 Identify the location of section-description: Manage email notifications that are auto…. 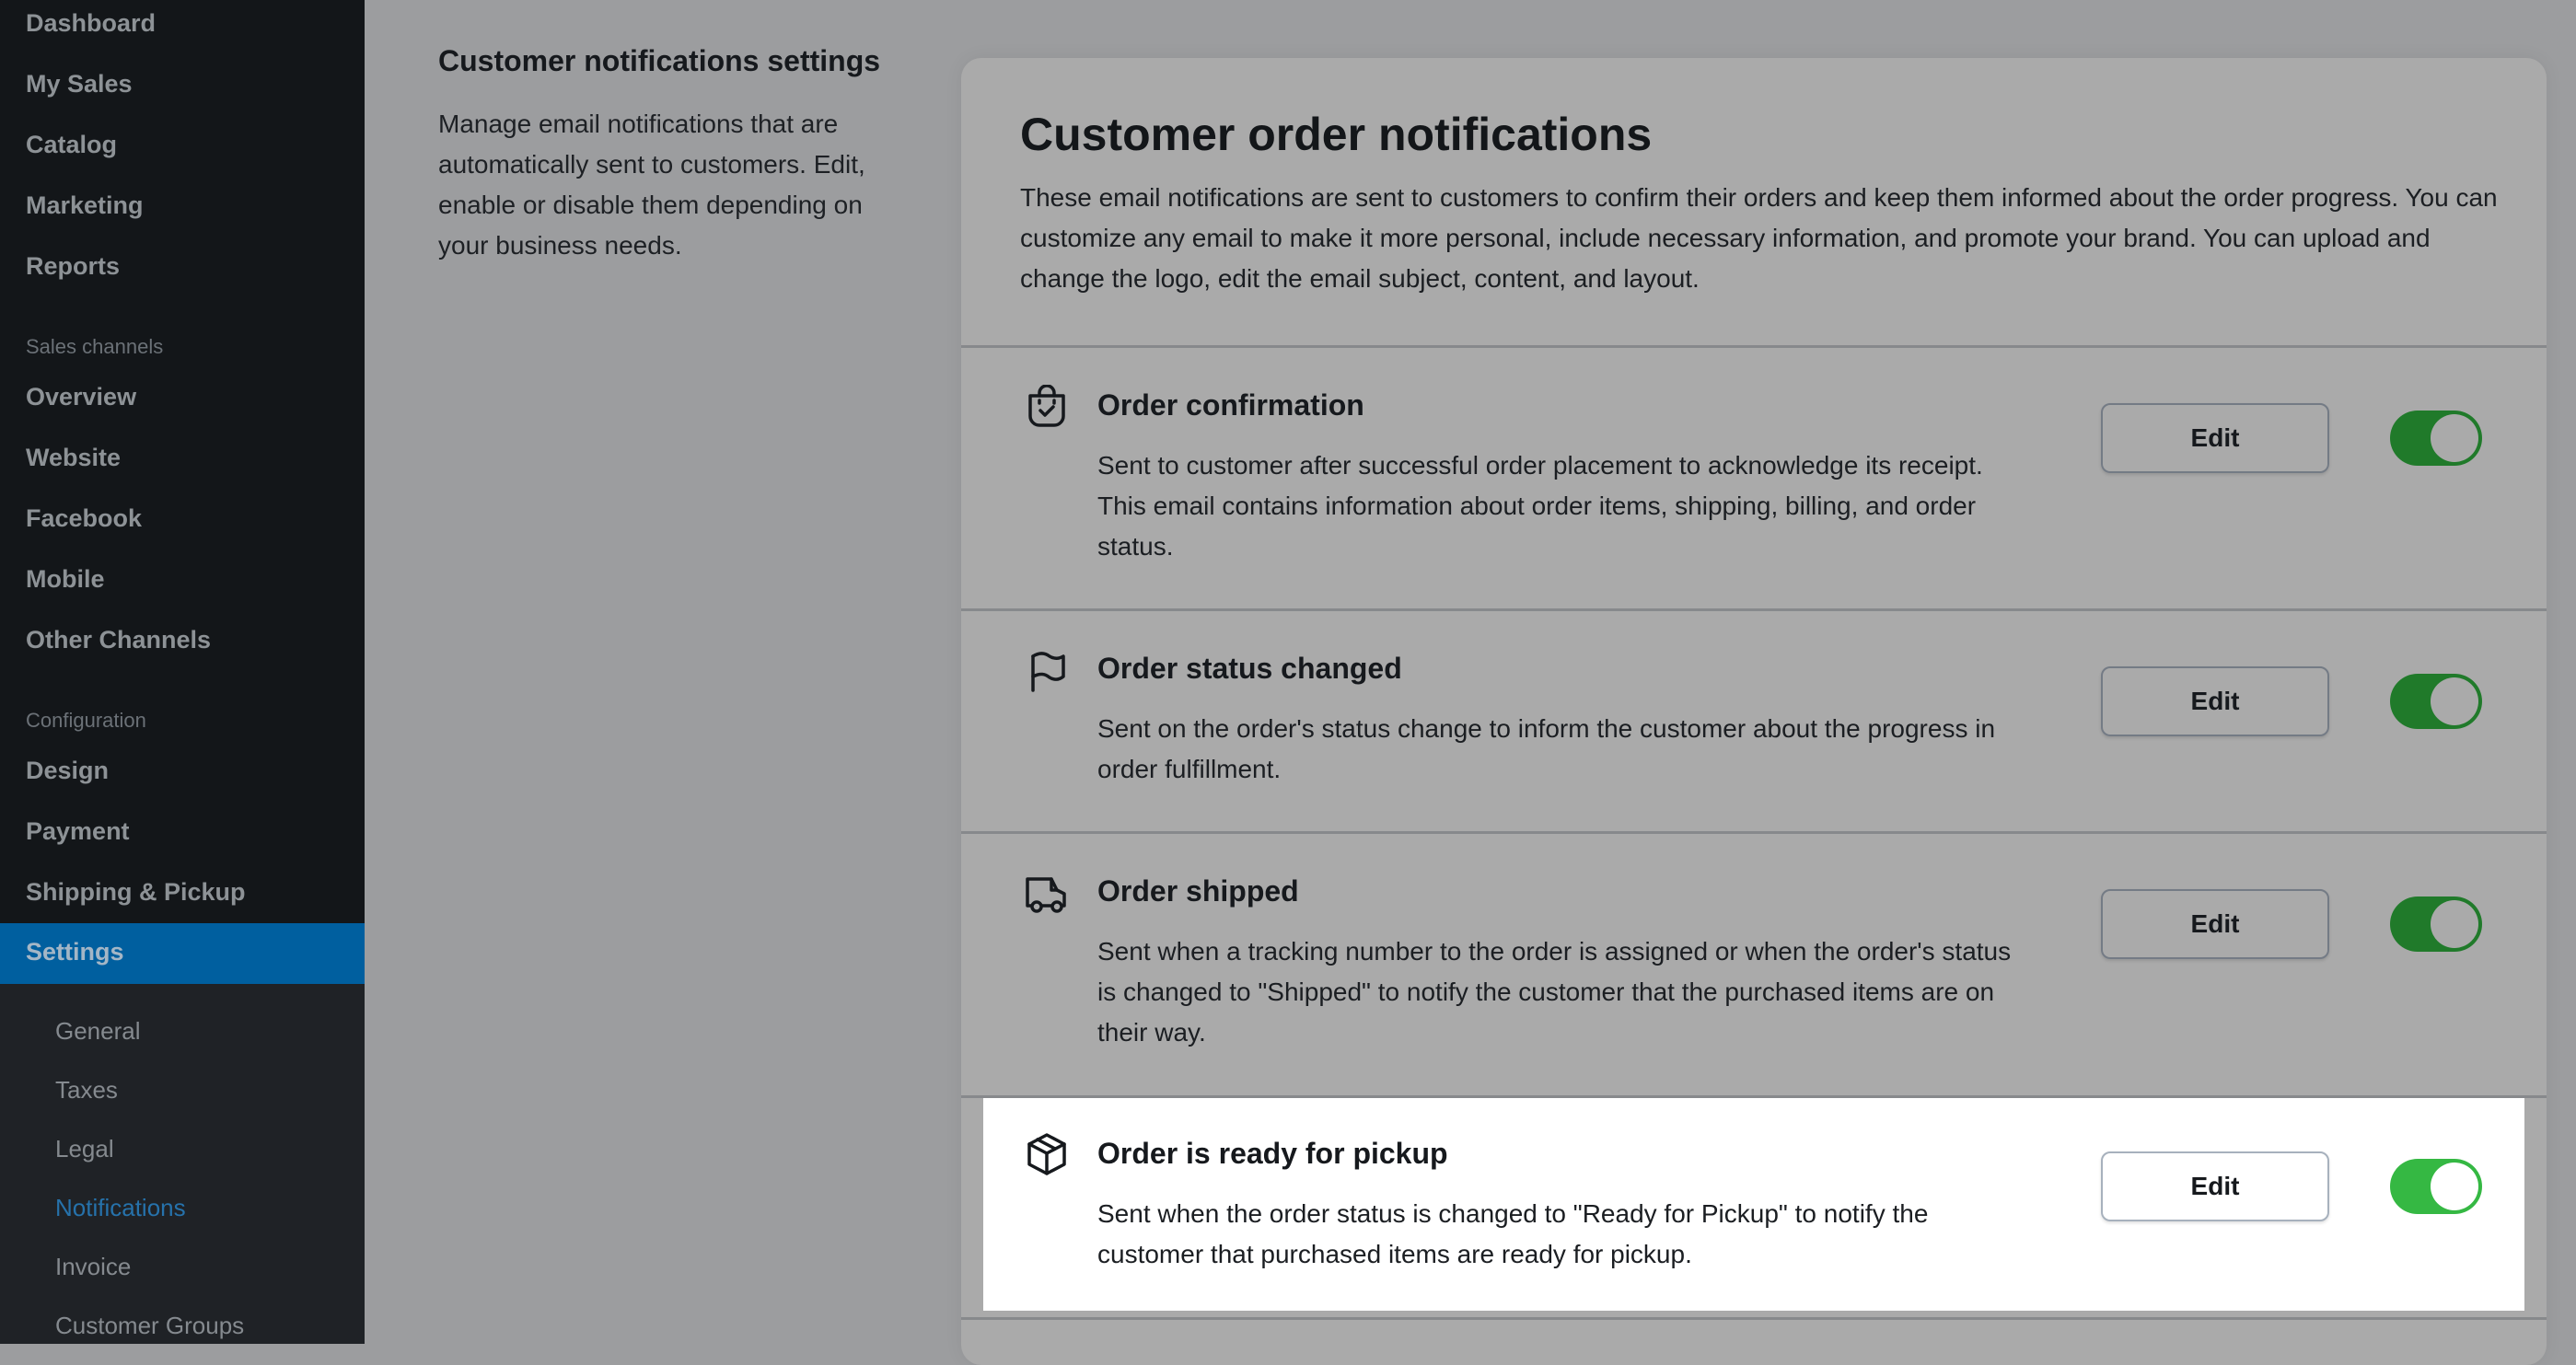
(651, 185).